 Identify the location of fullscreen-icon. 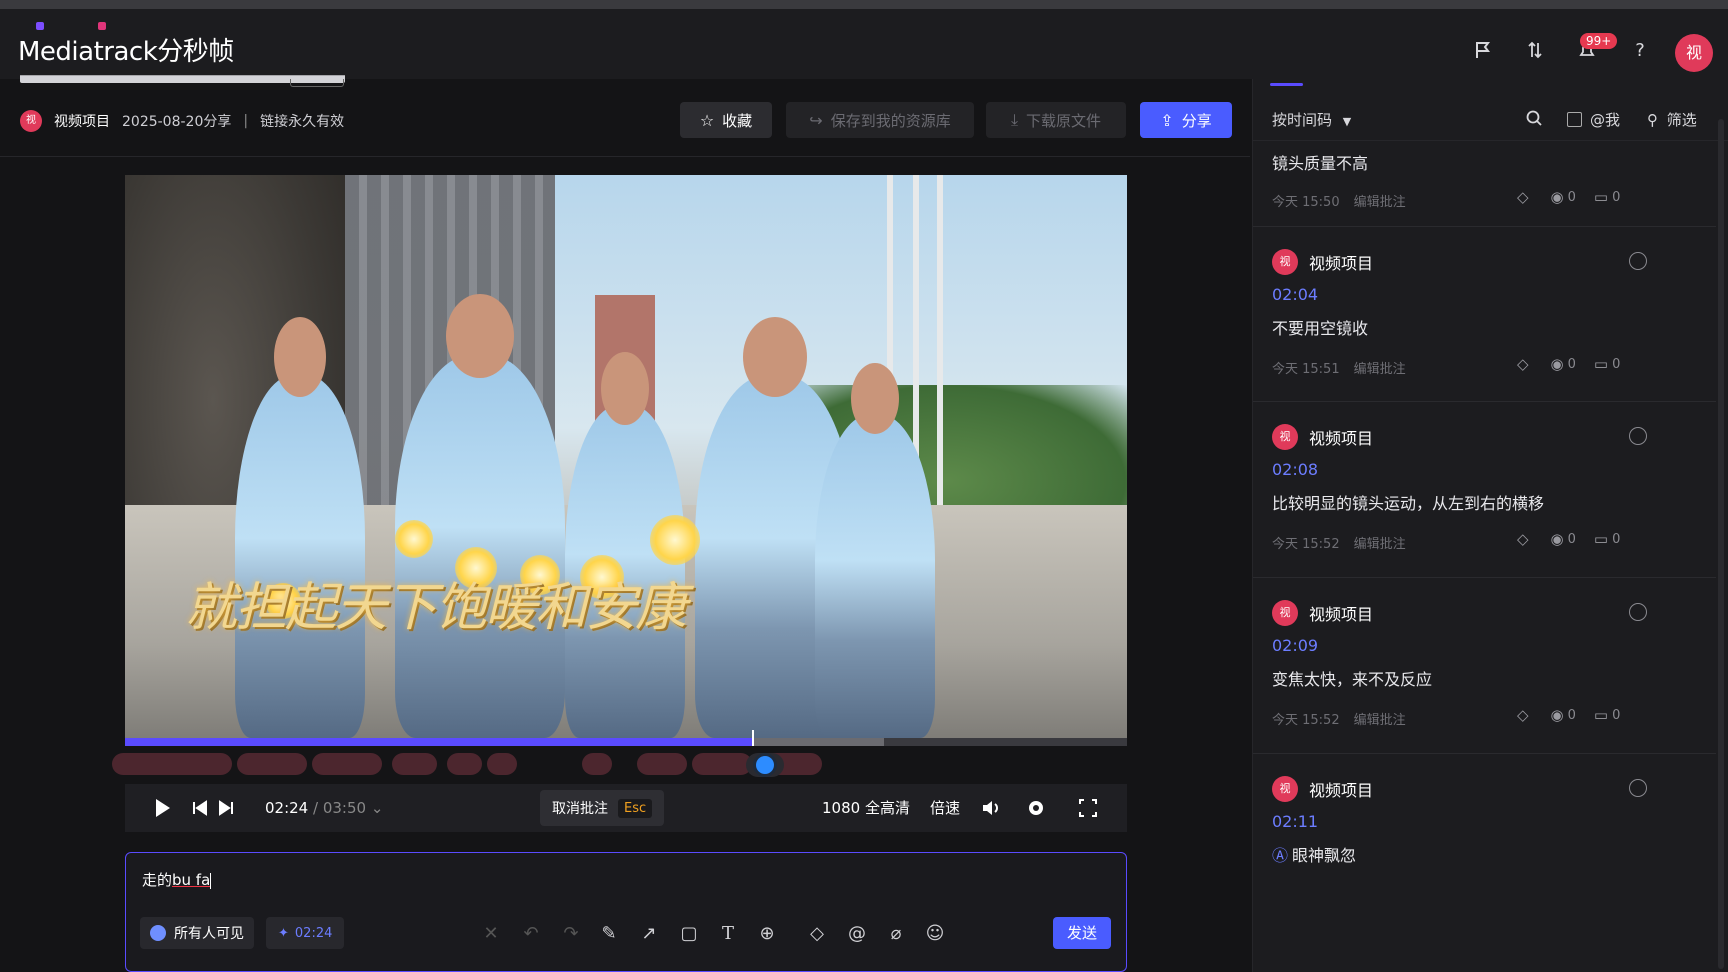
(1088, 808).